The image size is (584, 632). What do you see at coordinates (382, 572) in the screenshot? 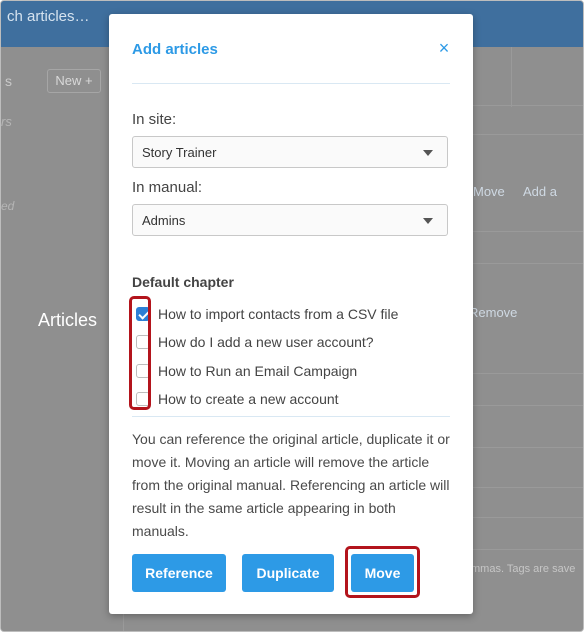
I see `move-highlight-annotation` at bounding box center [382, 572].